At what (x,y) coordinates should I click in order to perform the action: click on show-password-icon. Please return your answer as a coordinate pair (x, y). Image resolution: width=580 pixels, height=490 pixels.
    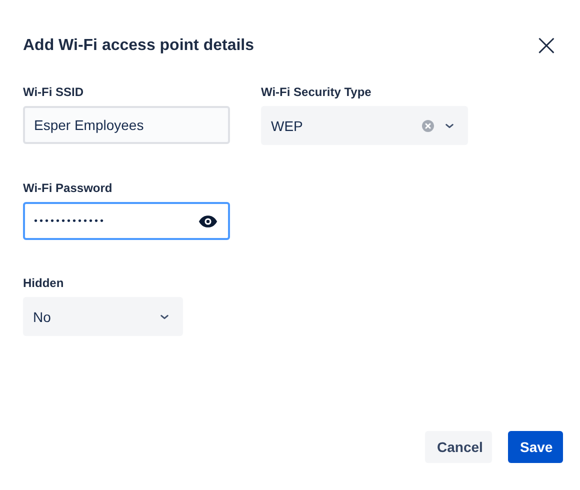
    Looking at the image, I should click on (208, 221).